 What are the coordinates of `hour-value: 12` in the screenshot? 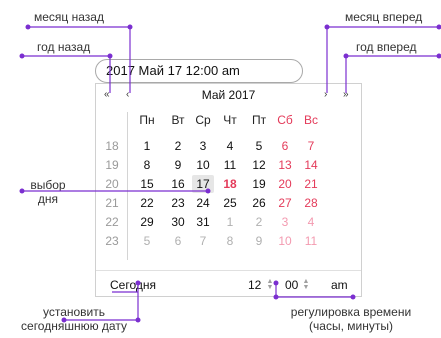 It's located at (254, 285).